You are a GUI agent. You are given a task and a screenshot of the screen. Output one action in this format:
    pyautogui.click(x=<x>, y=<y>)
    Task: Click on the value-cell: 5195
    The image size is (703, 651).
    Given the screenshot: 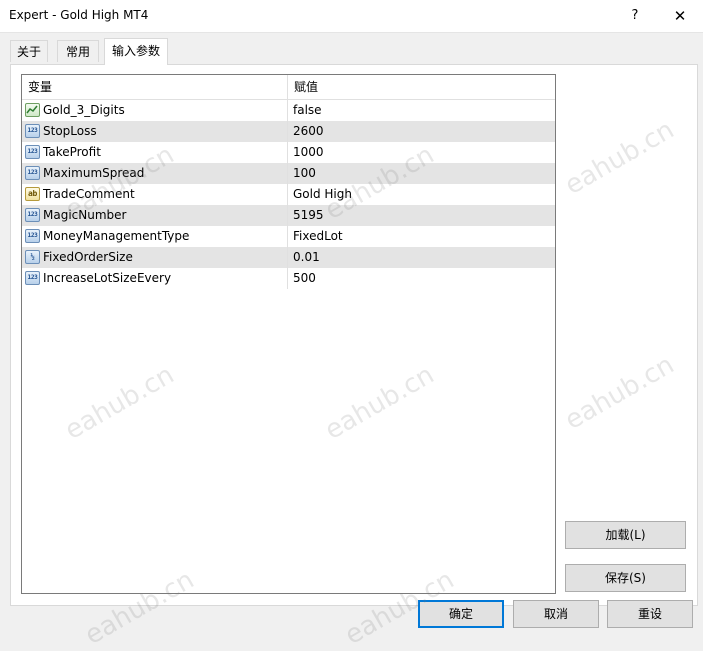 What is the action you would take?
    pyautogui.click(x=421, y=215)
    